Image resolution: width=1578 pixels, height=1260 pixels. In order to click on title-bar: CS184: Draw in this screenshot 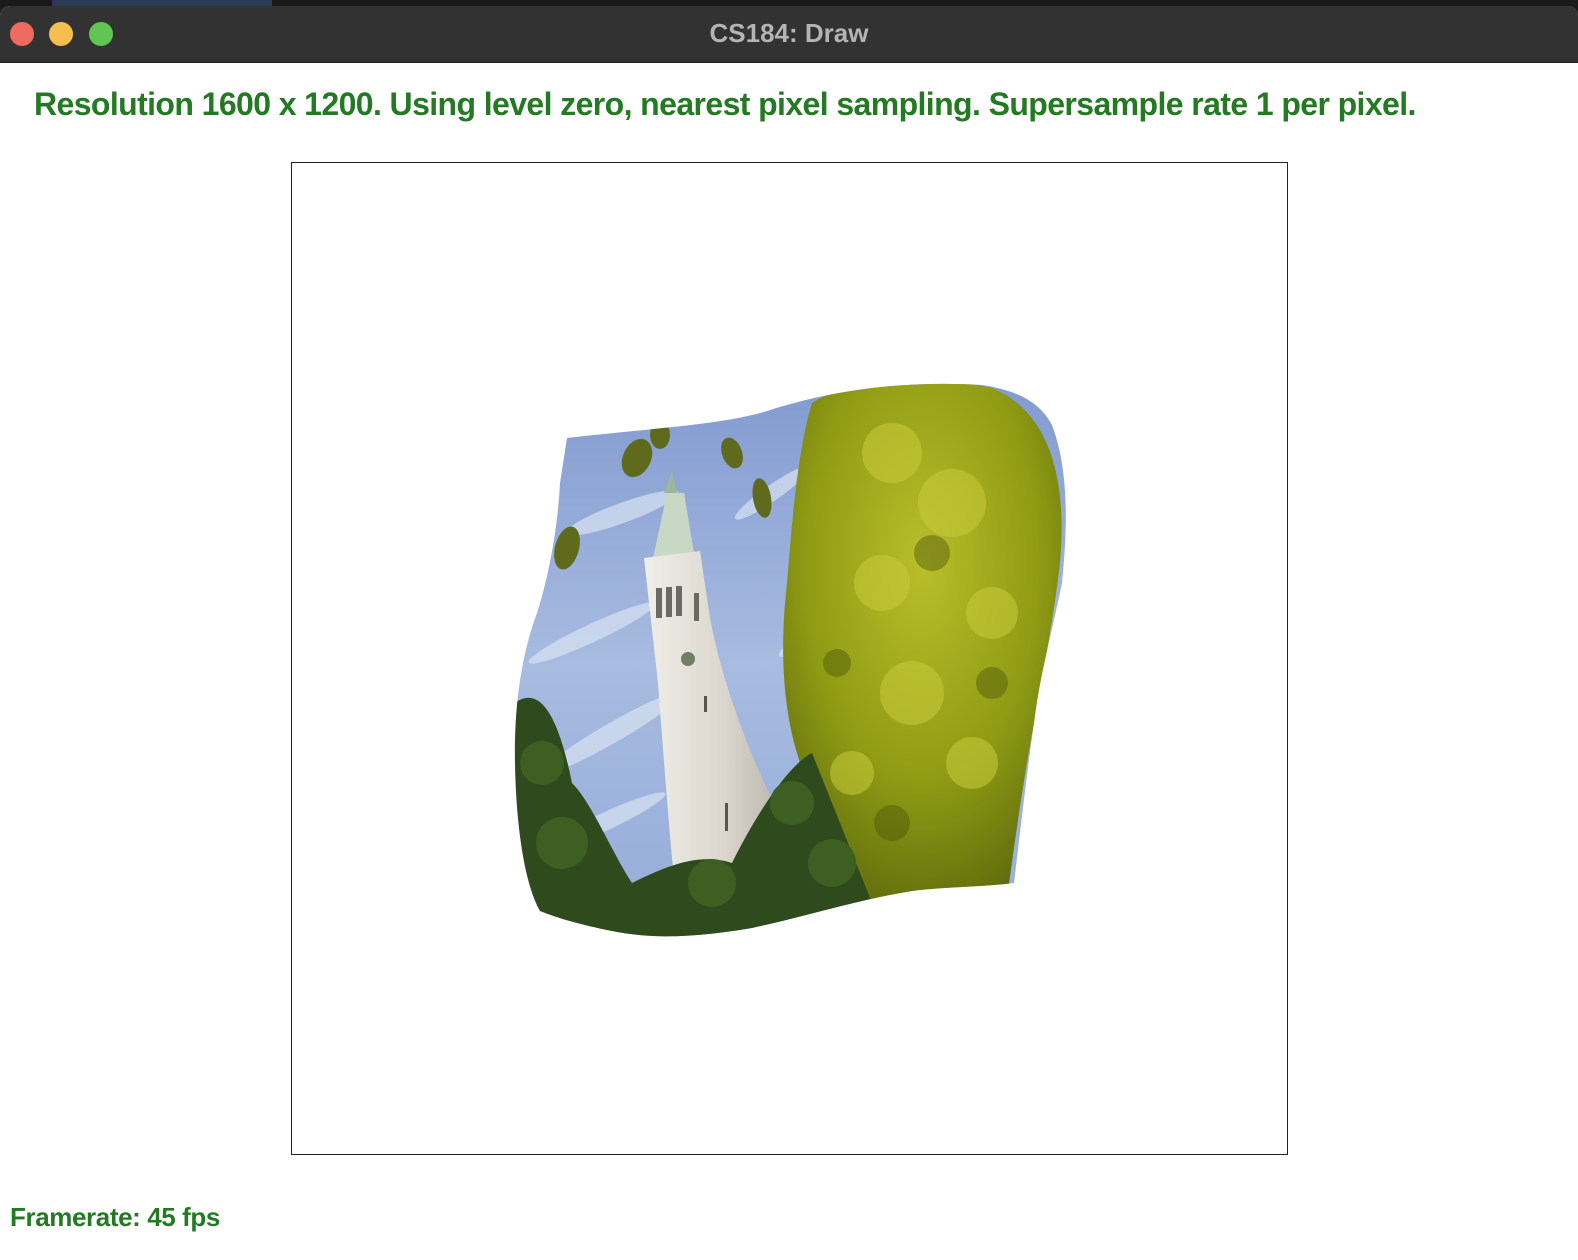, I will do `click(789, 34)`.